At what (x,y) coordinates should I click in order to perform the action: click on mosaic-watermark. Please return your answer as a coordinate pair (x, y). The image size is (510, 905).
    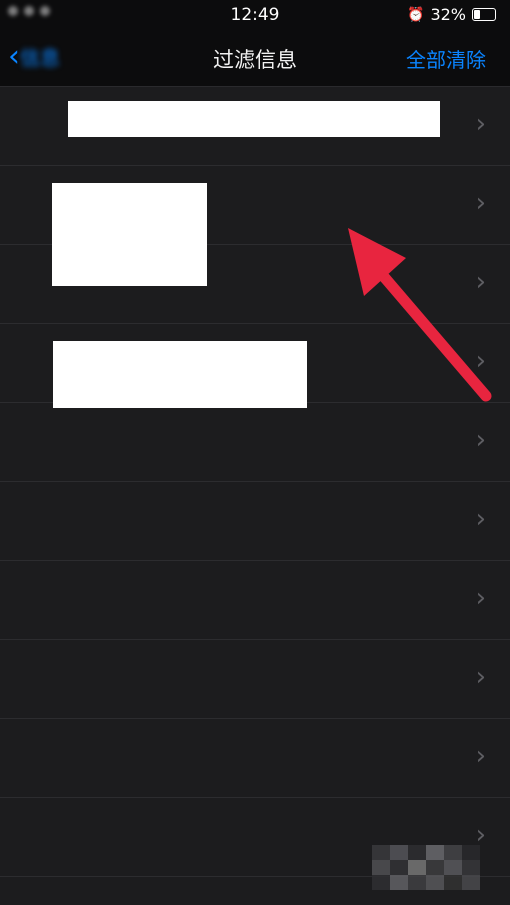
    Looking at the image, I should click on (426, 867).